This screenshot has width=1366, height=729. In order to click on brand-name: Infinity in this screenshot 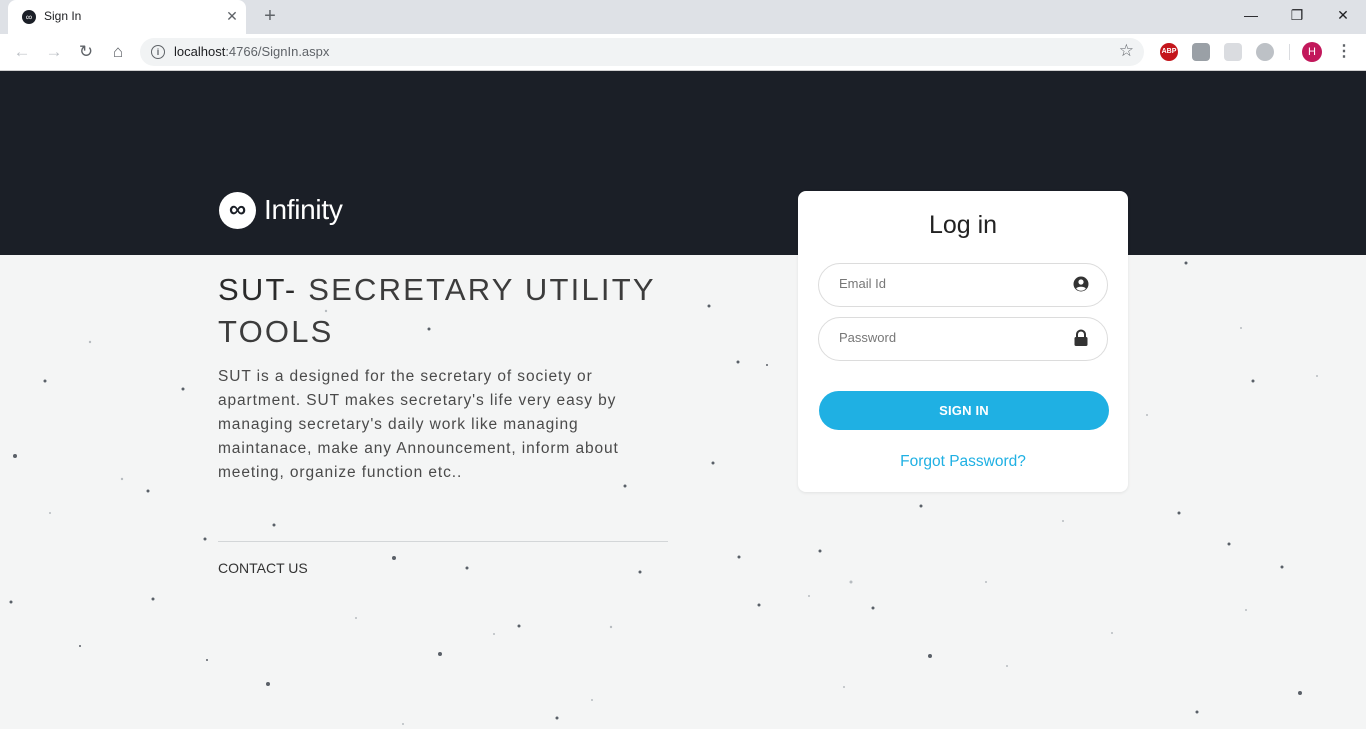, I will do `click(303, 209)`.